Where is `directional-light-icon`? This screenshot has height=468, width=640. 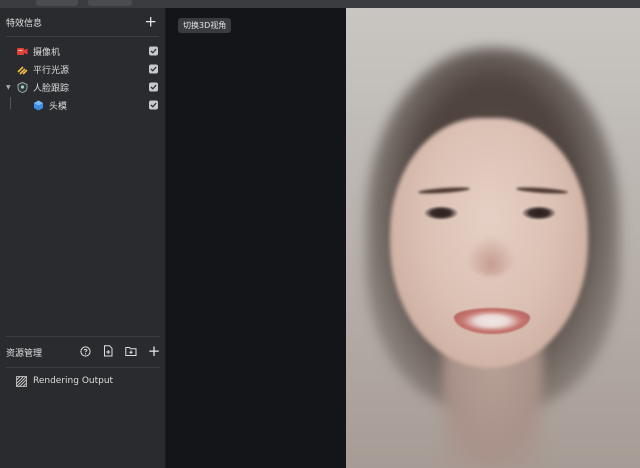 directional-light-icon is located at coordinates (22, 69).